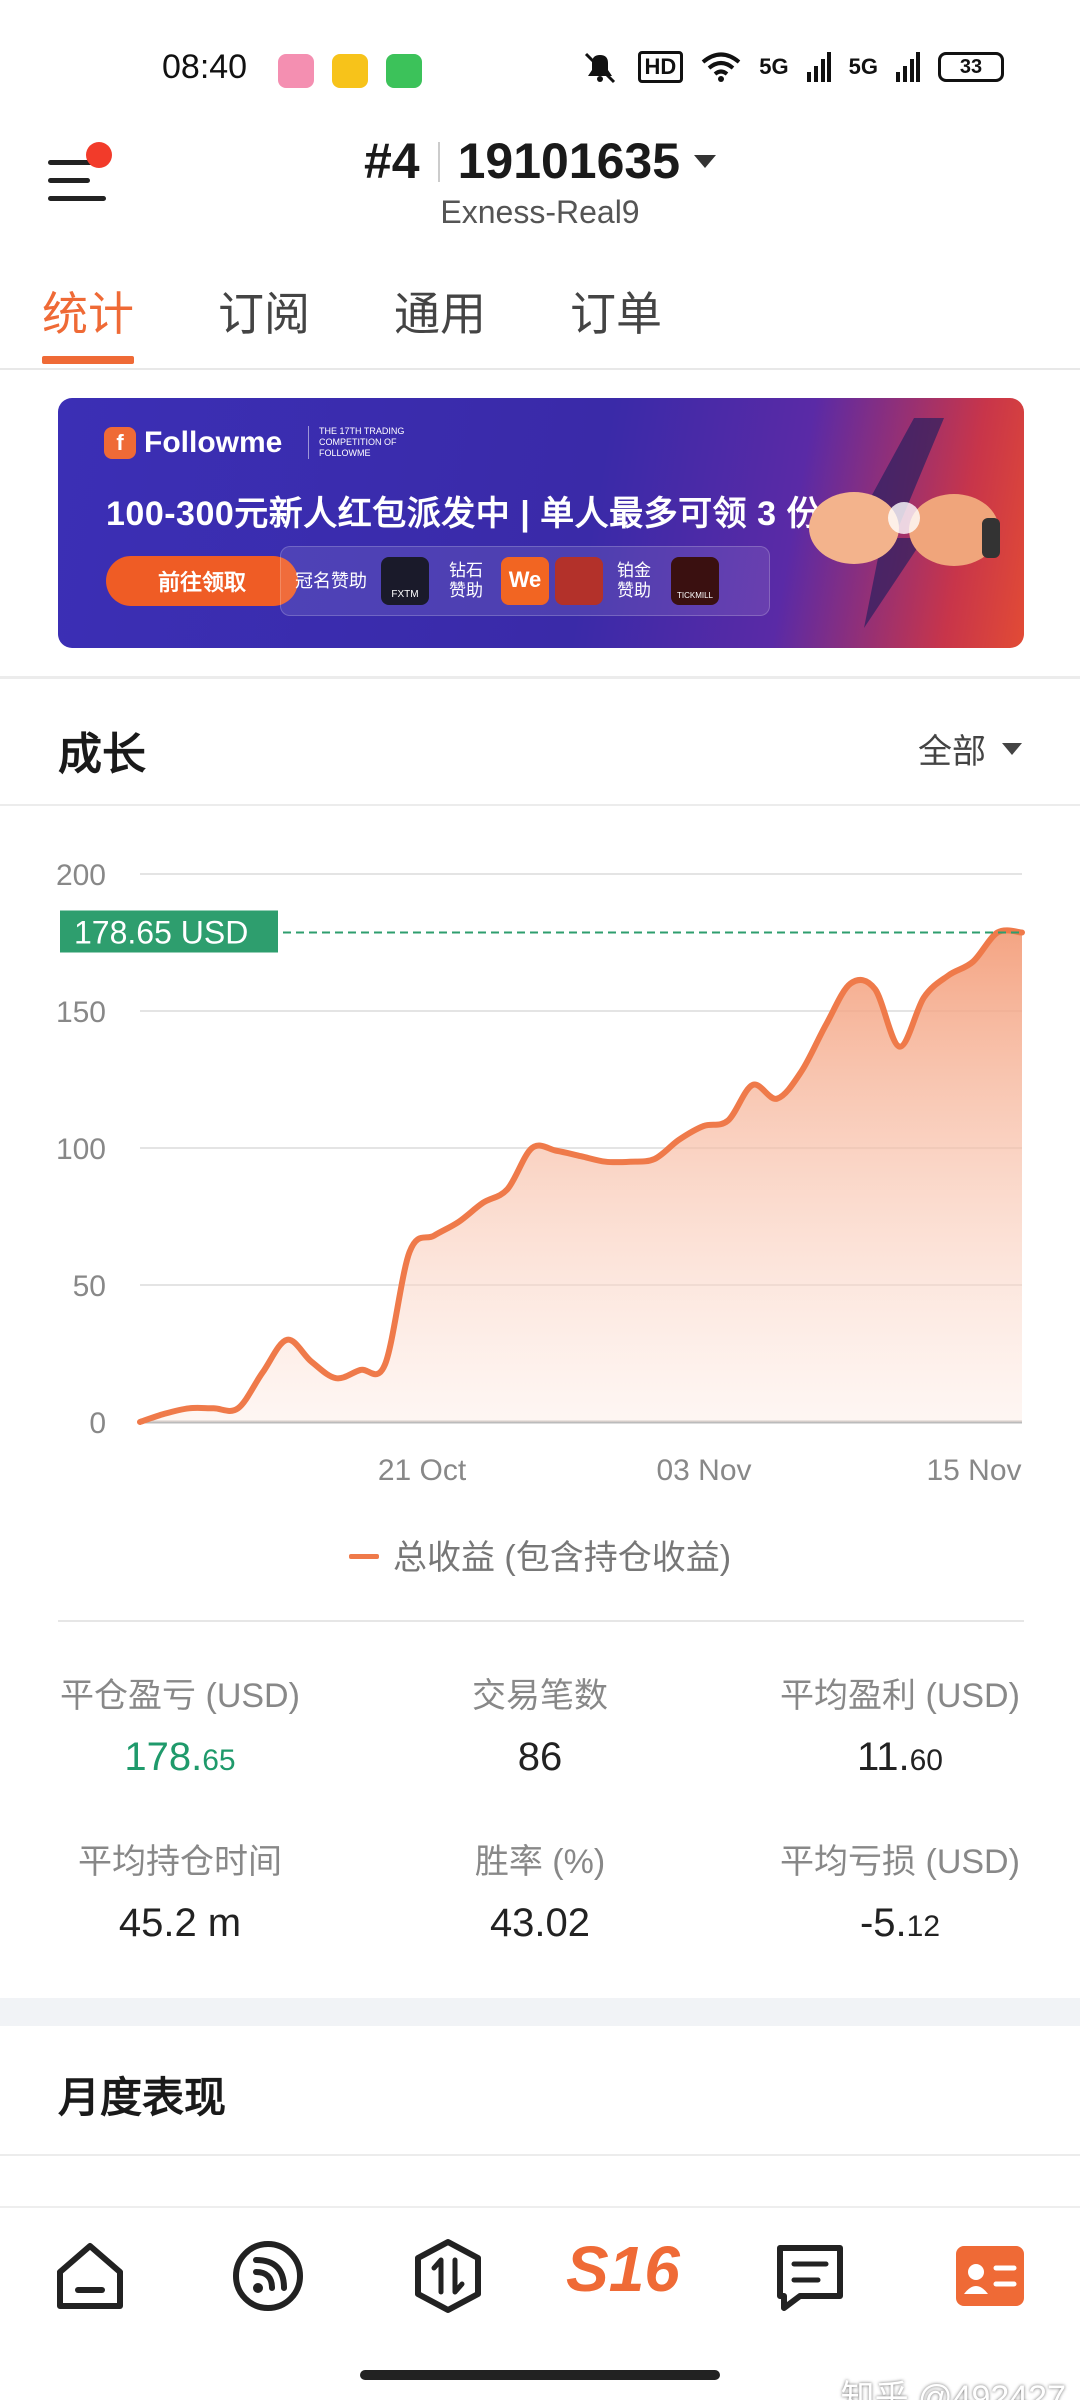 Image resolution: width=1080 pixels, height=2400 pixels. Describe the element at coordinates (990, 2276) in the screenshot. I see `profile-icon` at that location.